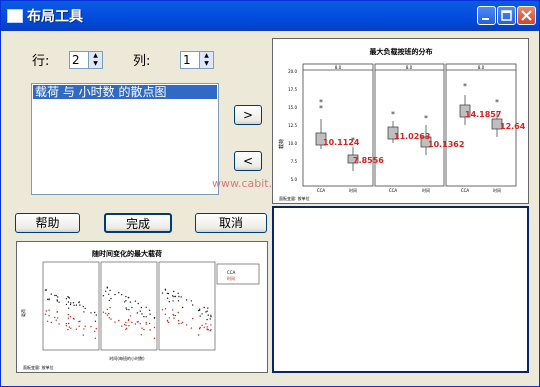 The width and height of the screenshot is (540, 387). Describe the element at coordinates (76, 60) in the screenshot. I see `rows-value: 2` at that location.